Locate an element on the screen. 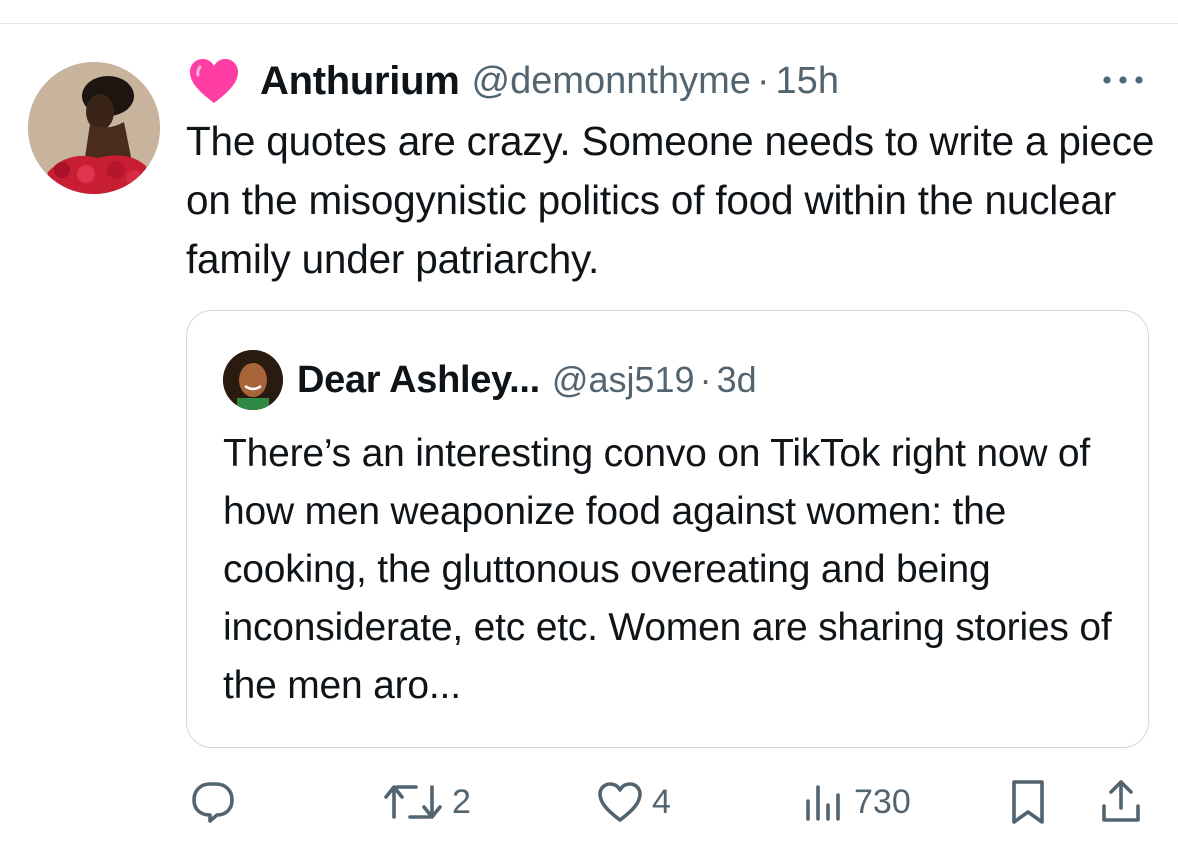 Image resolution: width=1178 pixels, height=853 pixels. top-divider is located at coordinates (589, 23).